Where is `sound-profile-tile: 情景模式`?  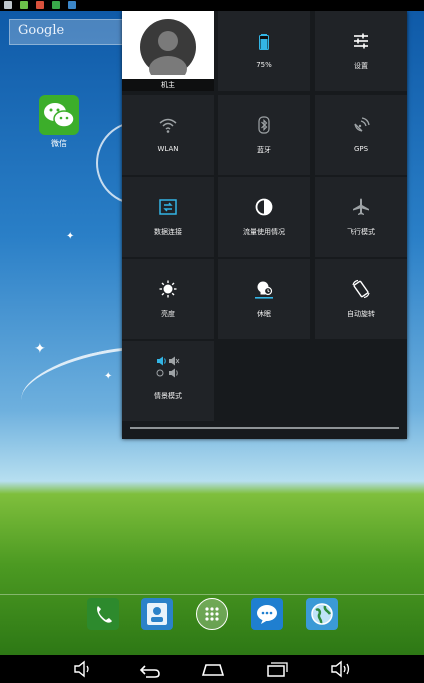
sound-profile-tile: 情景模式 is located at coordinates (168, 381).